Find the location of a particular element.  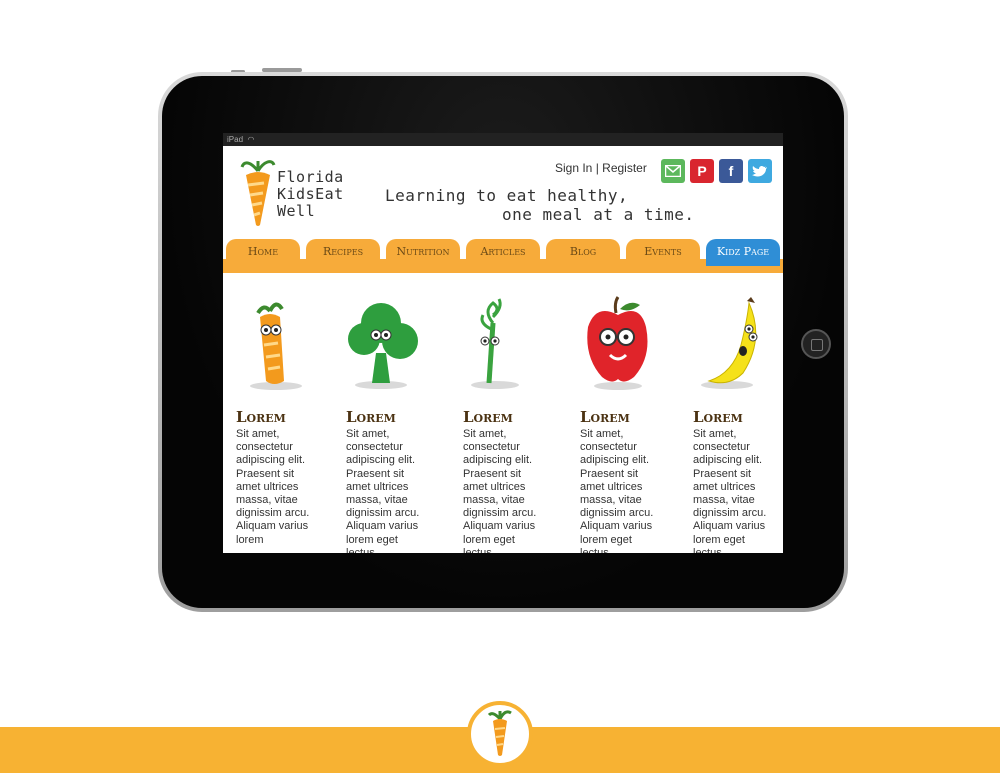

envelope-icon is located at coordinates (673, 171).